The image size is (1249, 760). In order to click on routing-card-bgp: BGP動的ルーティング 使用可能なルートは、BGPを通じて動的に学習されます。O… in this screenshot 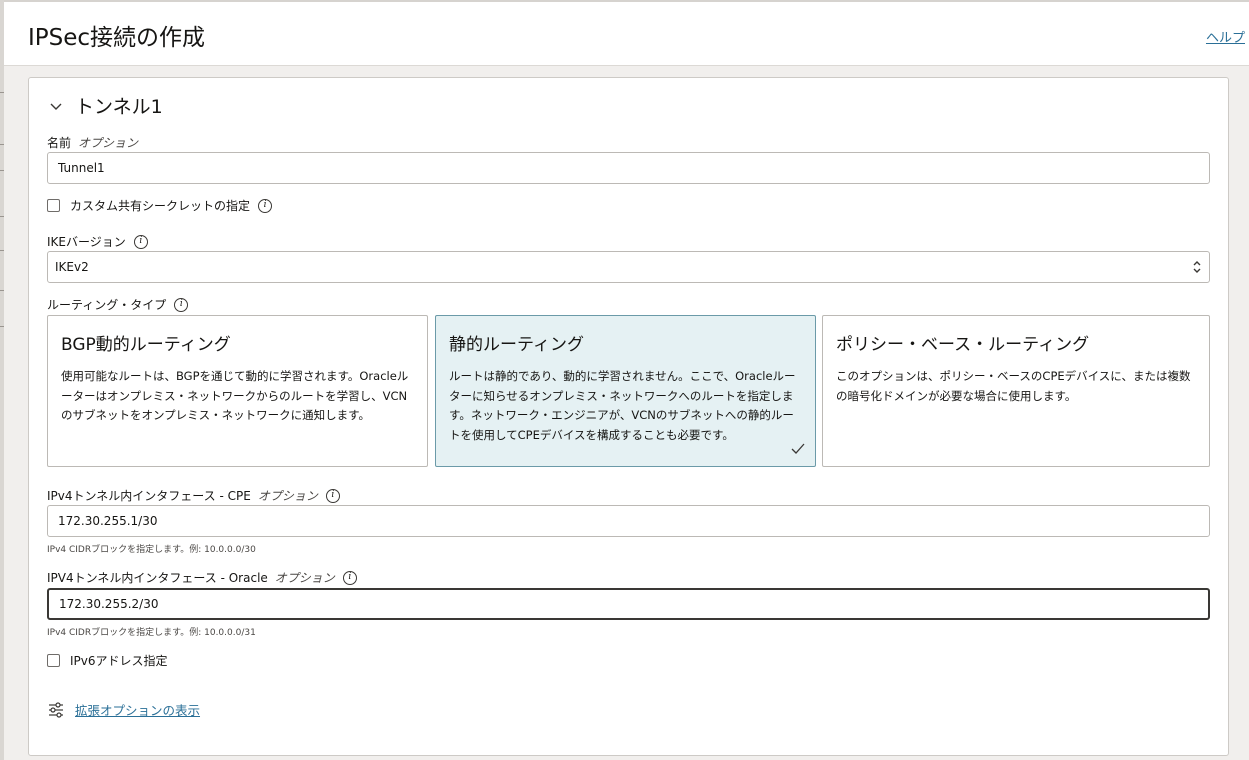, I will do `click(237, 391)`.